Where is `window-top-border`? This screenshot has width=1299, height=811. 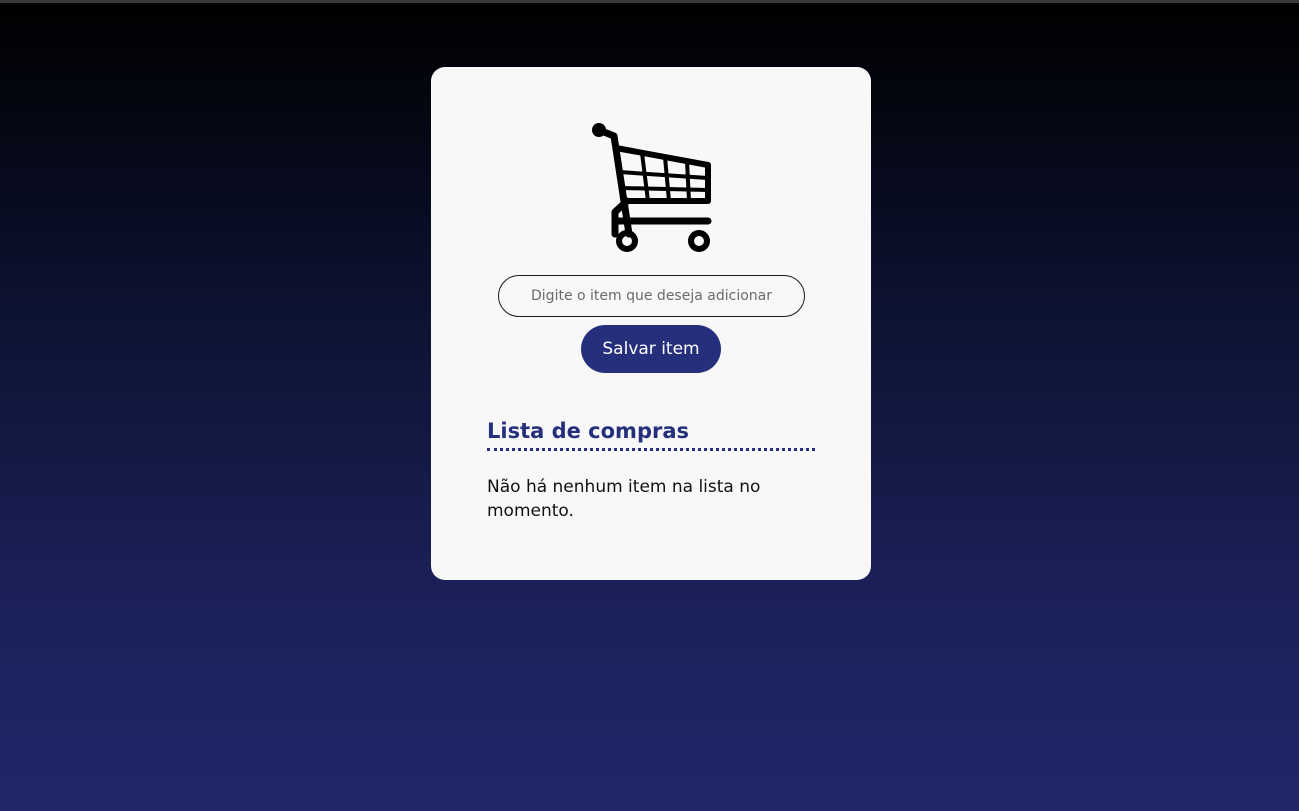 window-top-border is located at coordinates (649, 1).